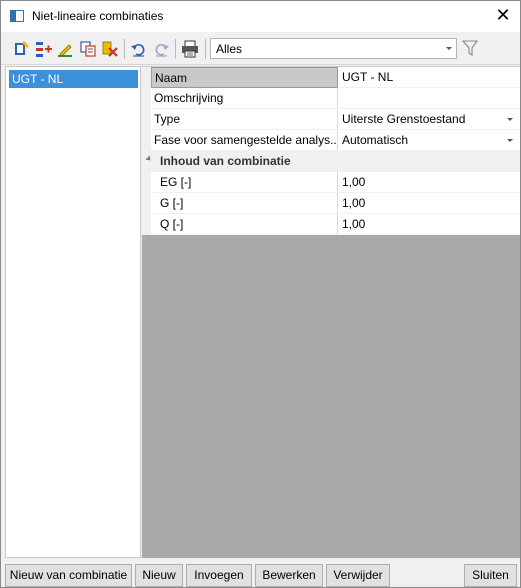  What do you see at coordinates (149, 159) in the screenshot?
I see `collapse-icon` at bounding box center [149, 159].